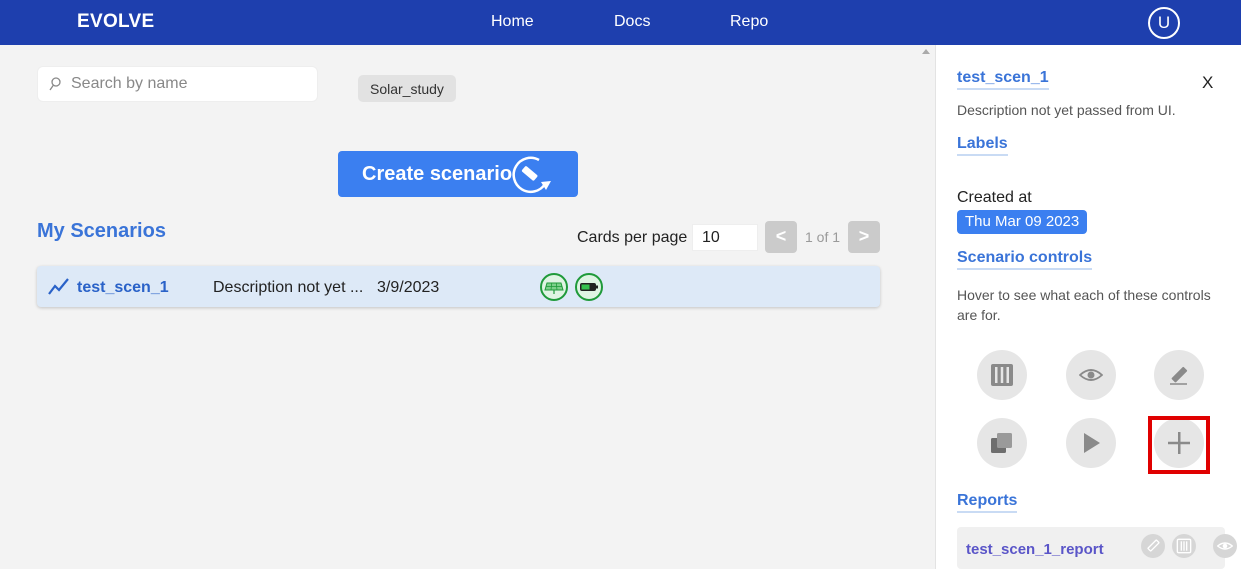 The height and width of the screenshot is (569, 1241). I want to click on scenario-date: 3/9/2023, so click(408, 287).